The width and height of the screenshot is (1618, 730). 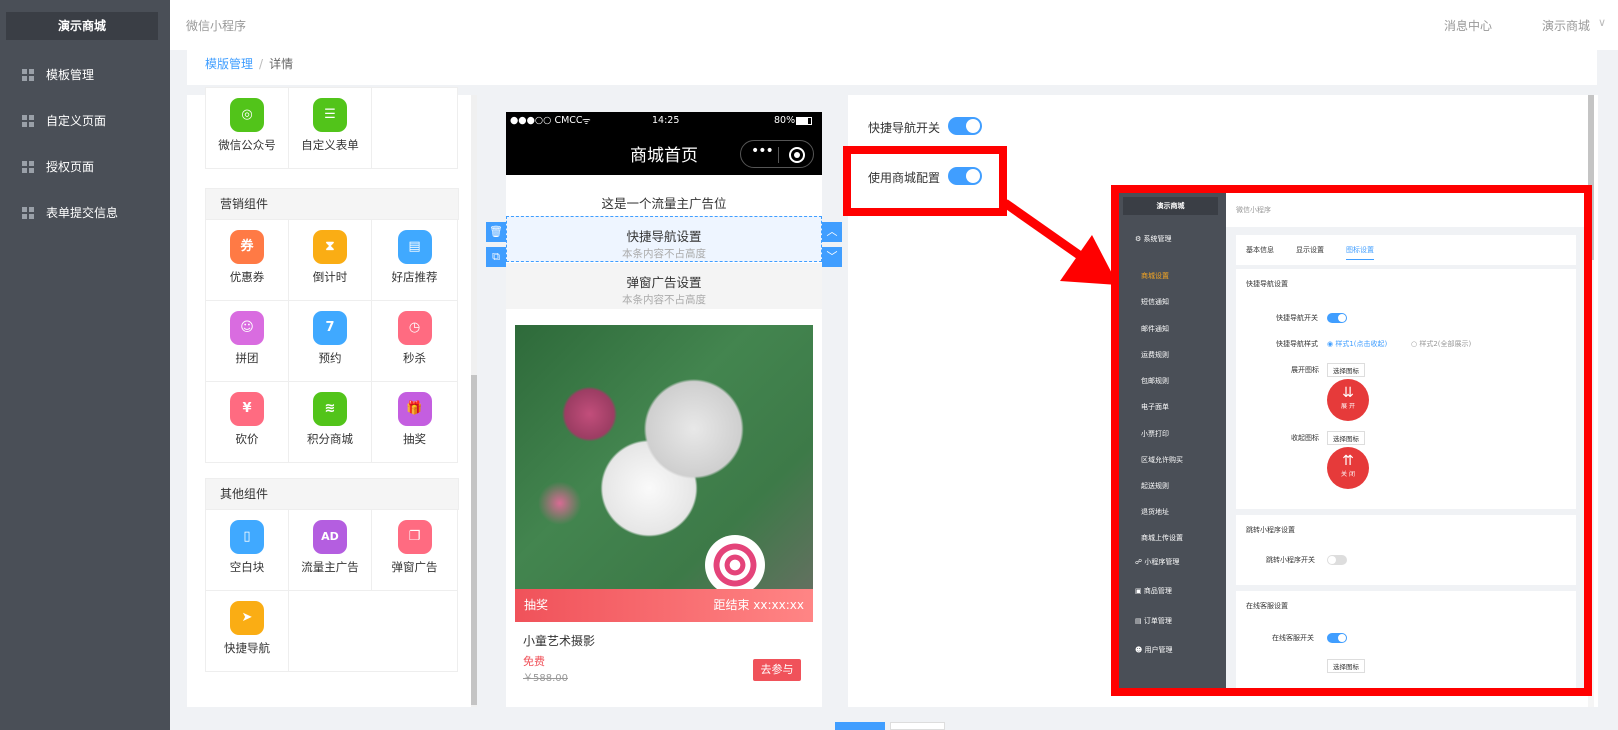 What do you see at coordinates (1361, 344) in the screenshot?
I see `inset-radio-label: 样式1(点击收起)` at bounding box center [1361, 344].